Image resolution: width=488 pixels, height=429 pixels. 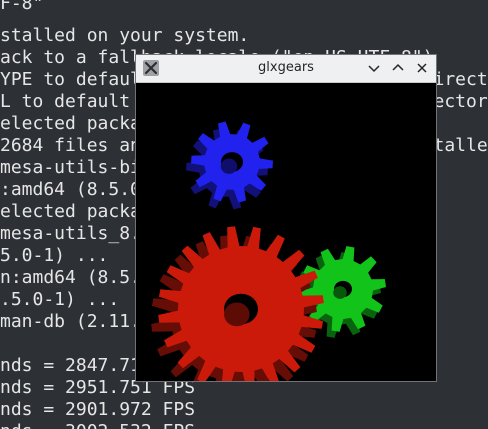 What do you see at coordinates (22, 7) in the screenshot?
I see `terminal-line: F-8"` at bounding box center [22, 7].